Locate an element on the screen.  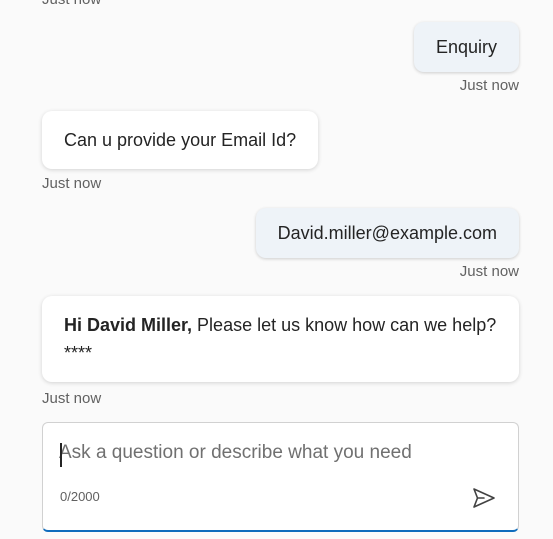
user-message-bubble: David.miller@example.com is located at coordinates (387, 233).